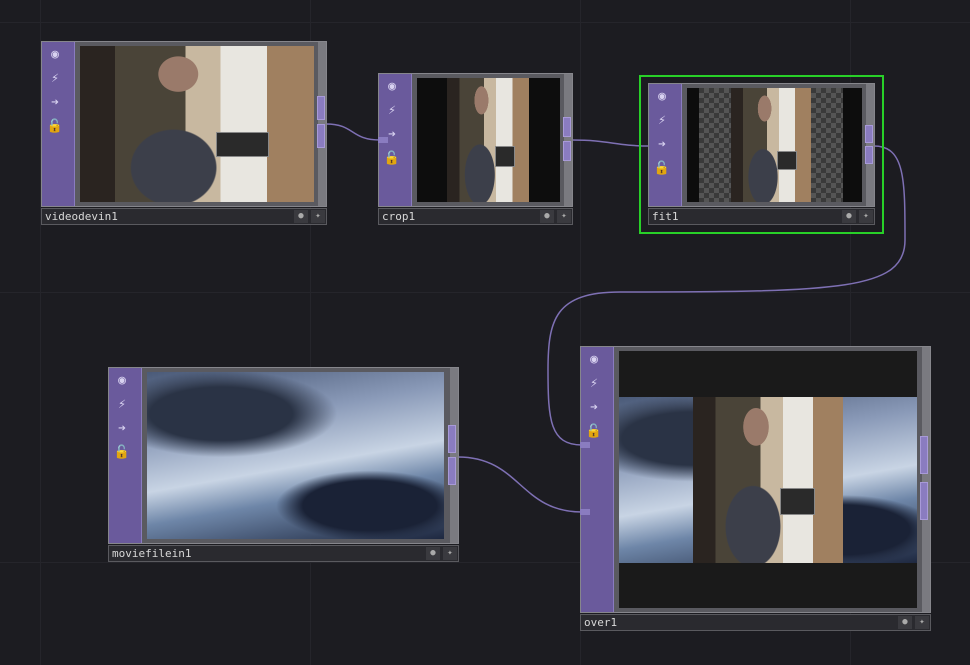  Describe the element at coordinates (665, 216) in the screenshot. I see `node-name: fit1` at that location.